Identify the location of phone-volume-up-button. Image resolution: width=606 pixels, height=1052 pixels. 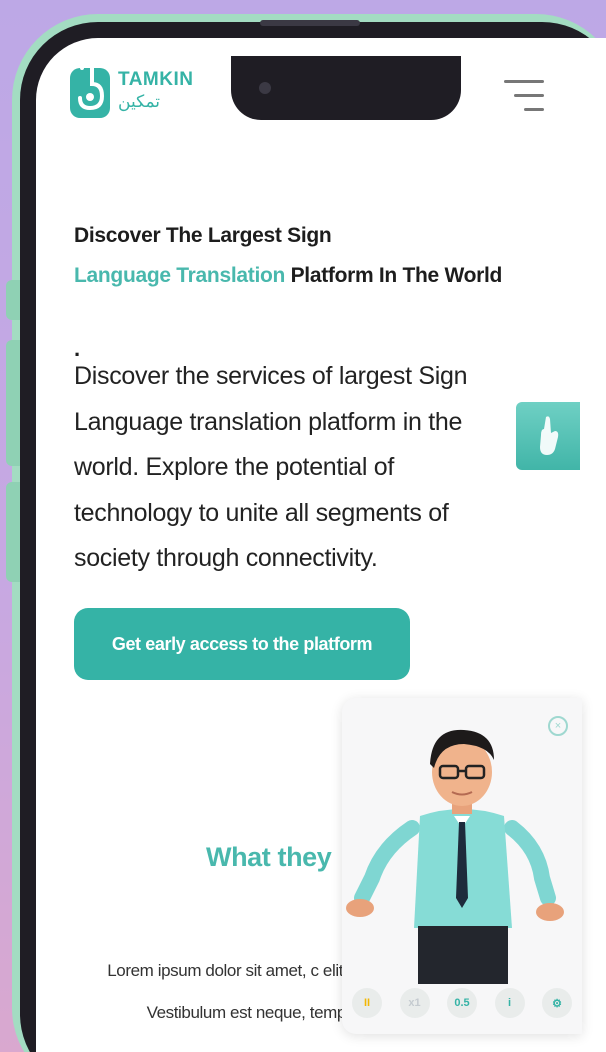
(13, 403).